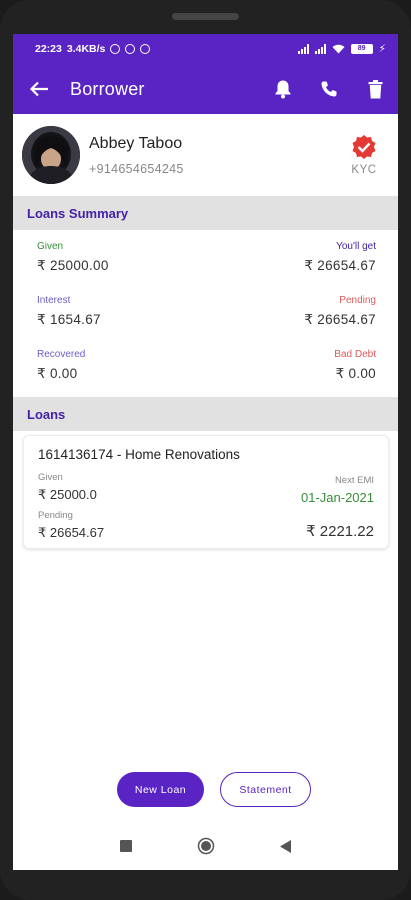 Image resolution: width=411 pixels, height=900 pixels. I want to click on verified-badge-icon, so click(364, 147).